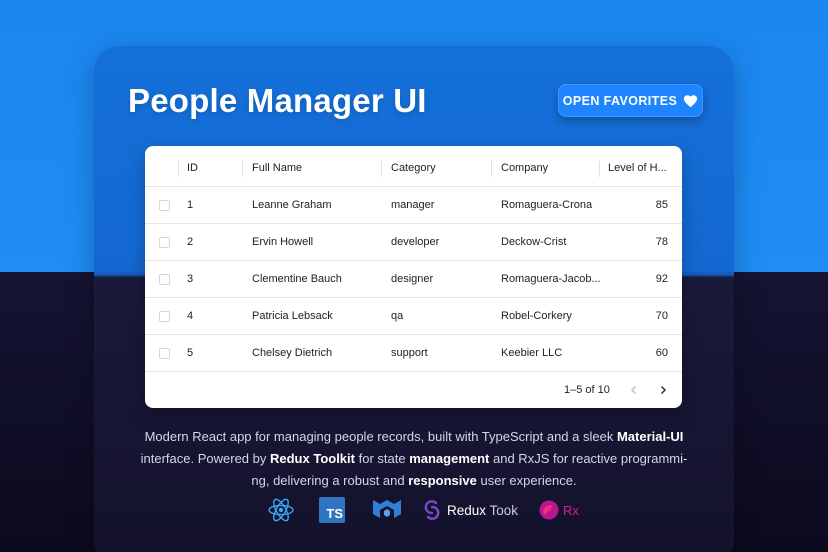  Describe the element at coordinates (549, 510) in the screenshot. I see `rxjs-icon` at that location.